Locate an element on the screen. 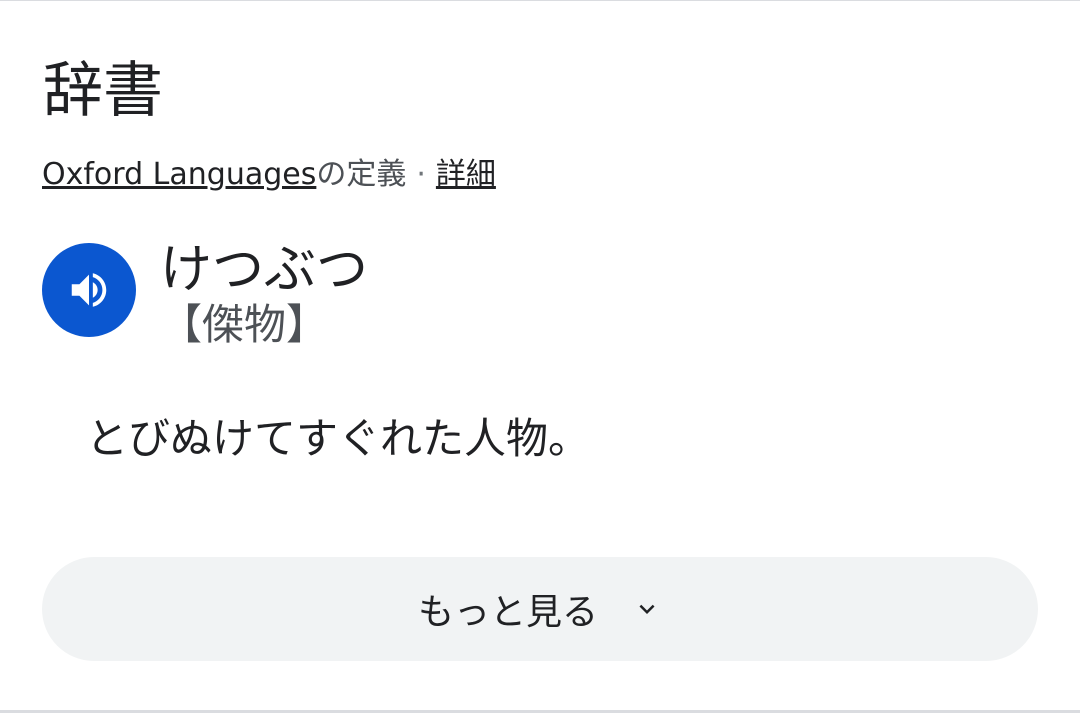  headword-reading: けつぶつ is located at coordinates (264, 270).